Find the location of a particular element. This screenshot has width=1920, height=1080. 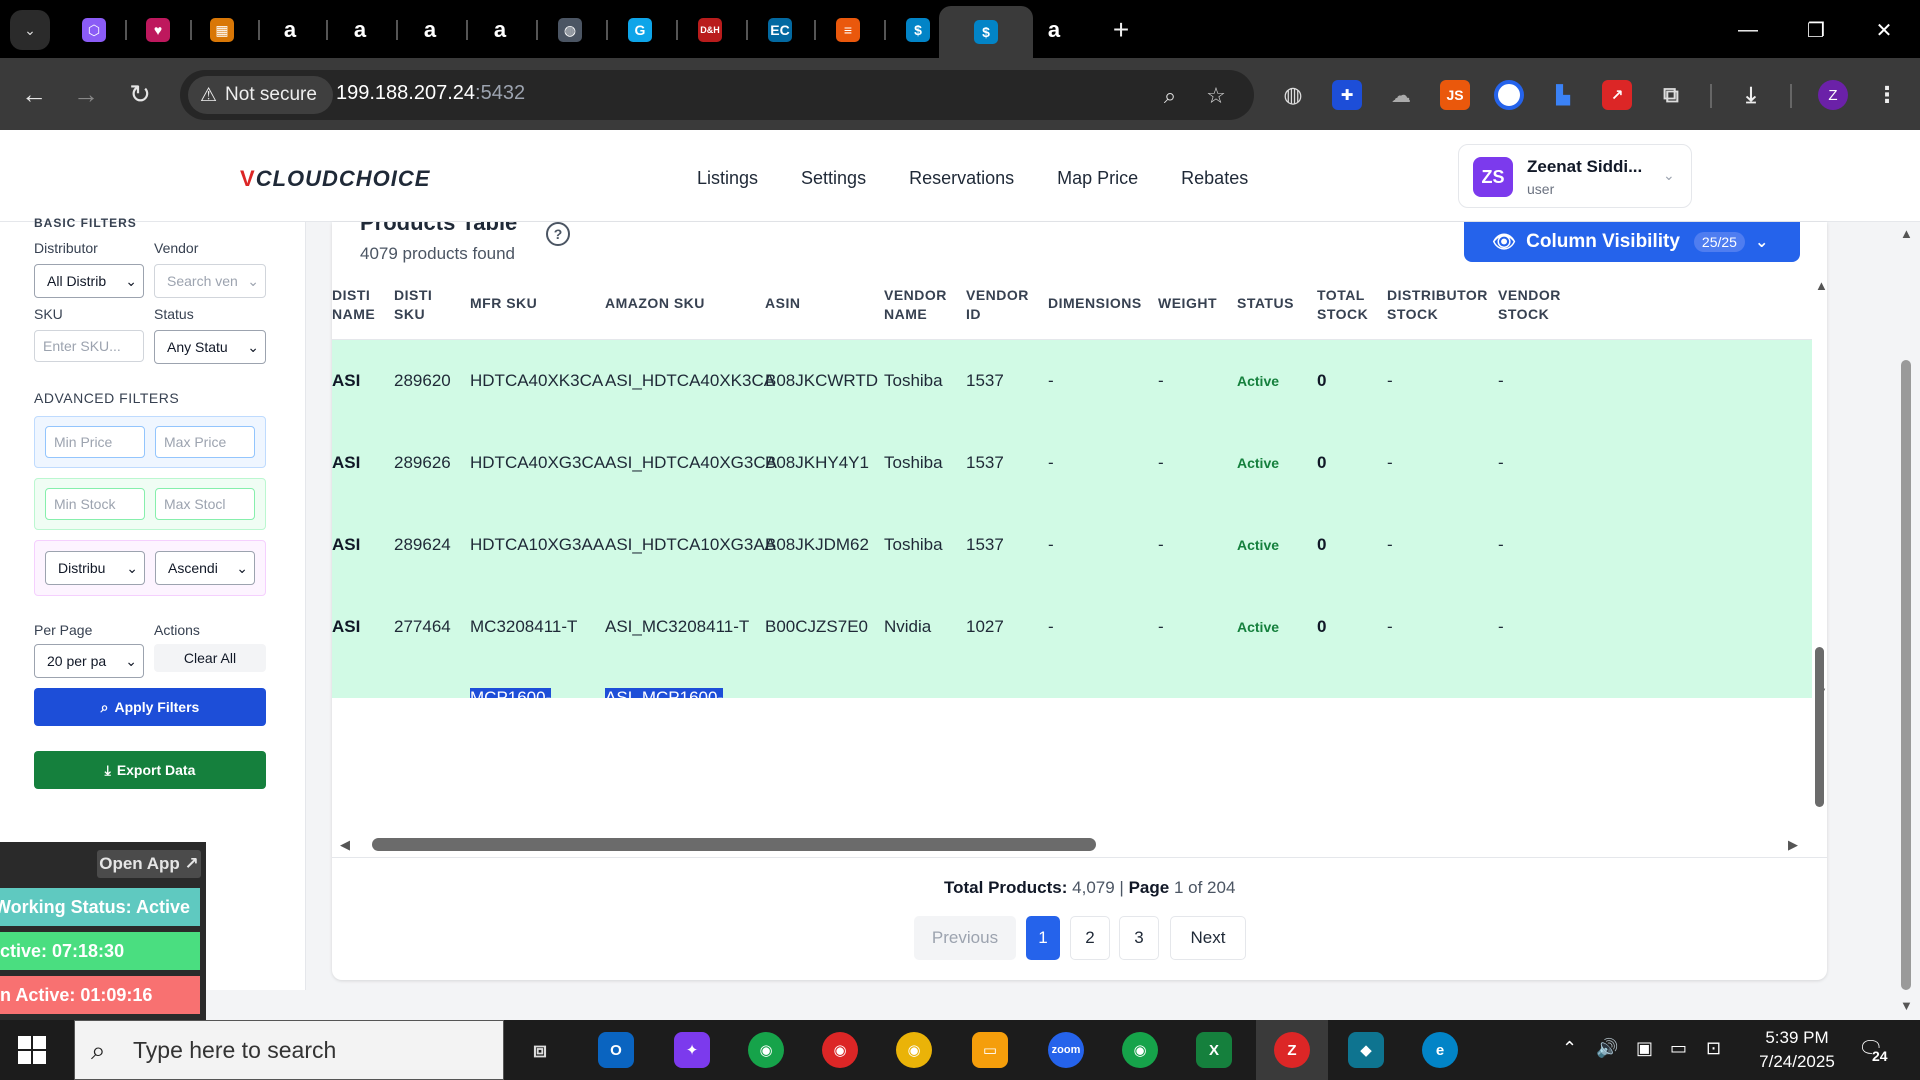

column-header-vendor-name: VENDOR NAME is located at coordinates (915, 305).